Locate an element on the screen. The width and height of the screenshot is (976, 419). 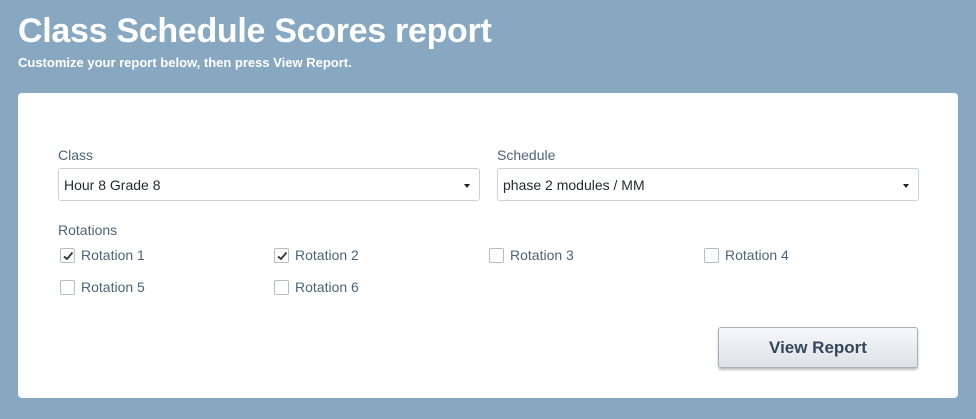
class-select: Hour 8 Grade 8 is located at coordinates (269, 184).